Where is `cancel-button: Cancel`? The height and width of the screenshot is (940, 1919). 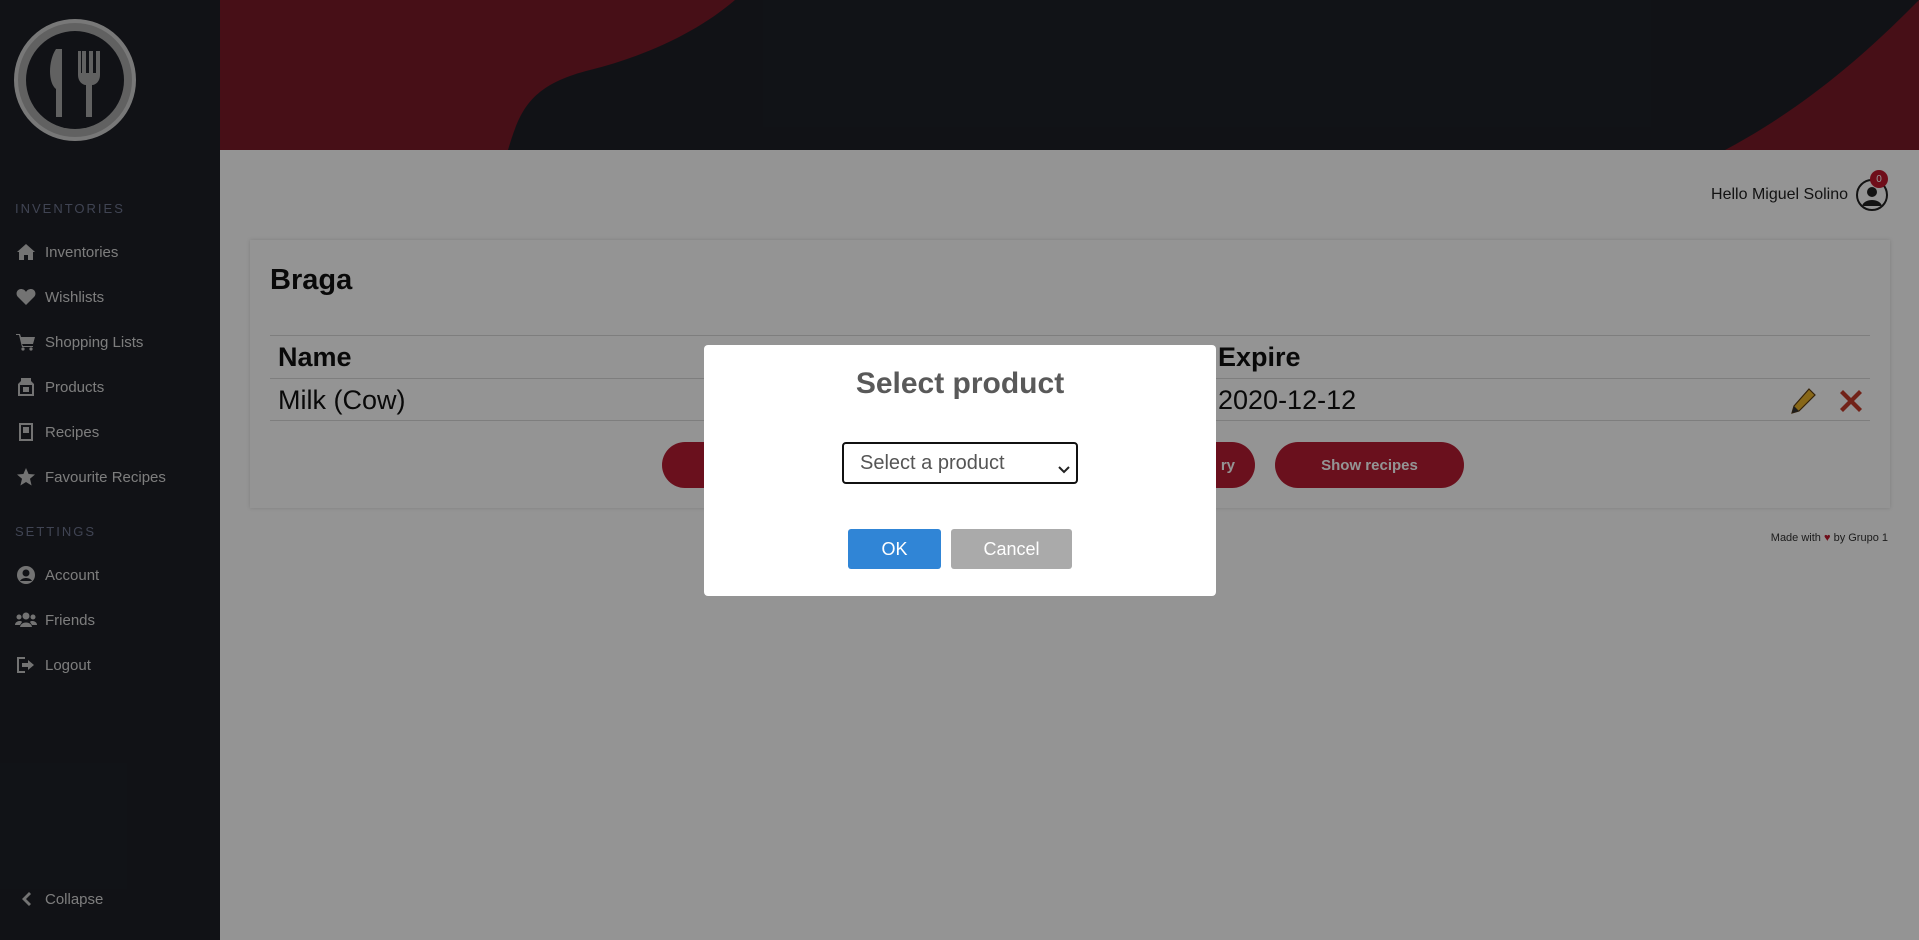
cancel-button: Cancel is located at coordinates (1011, 549).